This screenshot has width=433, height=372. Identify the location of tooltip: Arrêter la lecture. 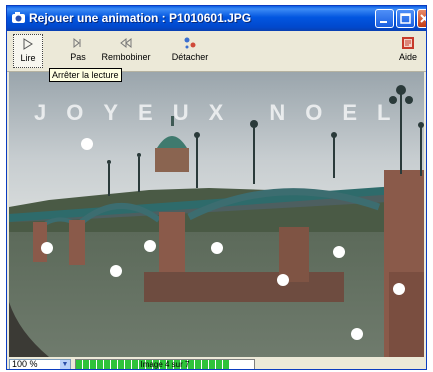
(85, 75).